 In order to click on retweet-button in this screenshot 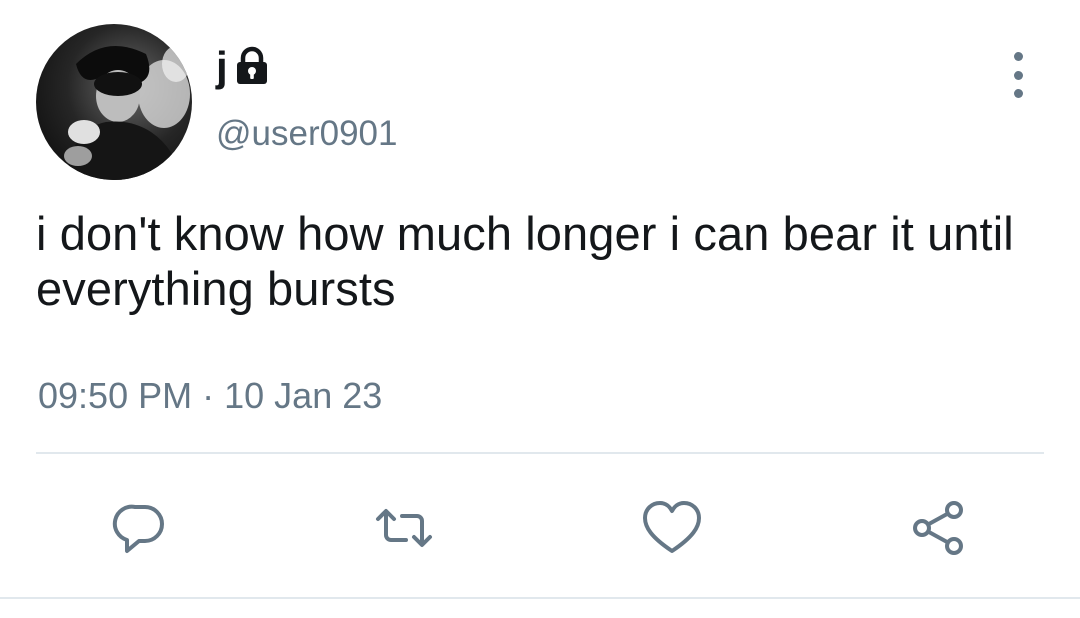, I will do `click(404, 528)`.